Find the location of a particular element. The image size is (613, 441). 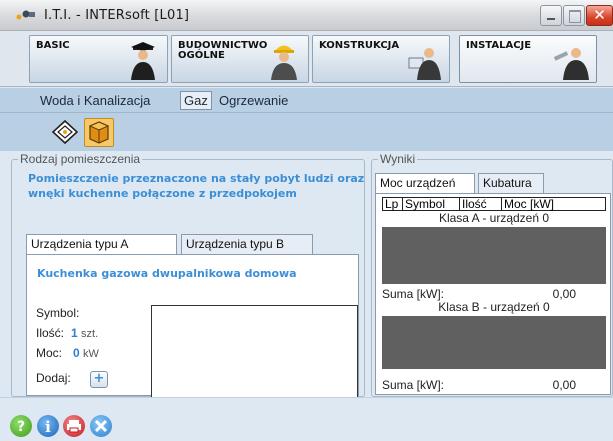

title-bar: I.T.I. - INTERsoft [L01] ✕ is located at coordinates (306, 15).